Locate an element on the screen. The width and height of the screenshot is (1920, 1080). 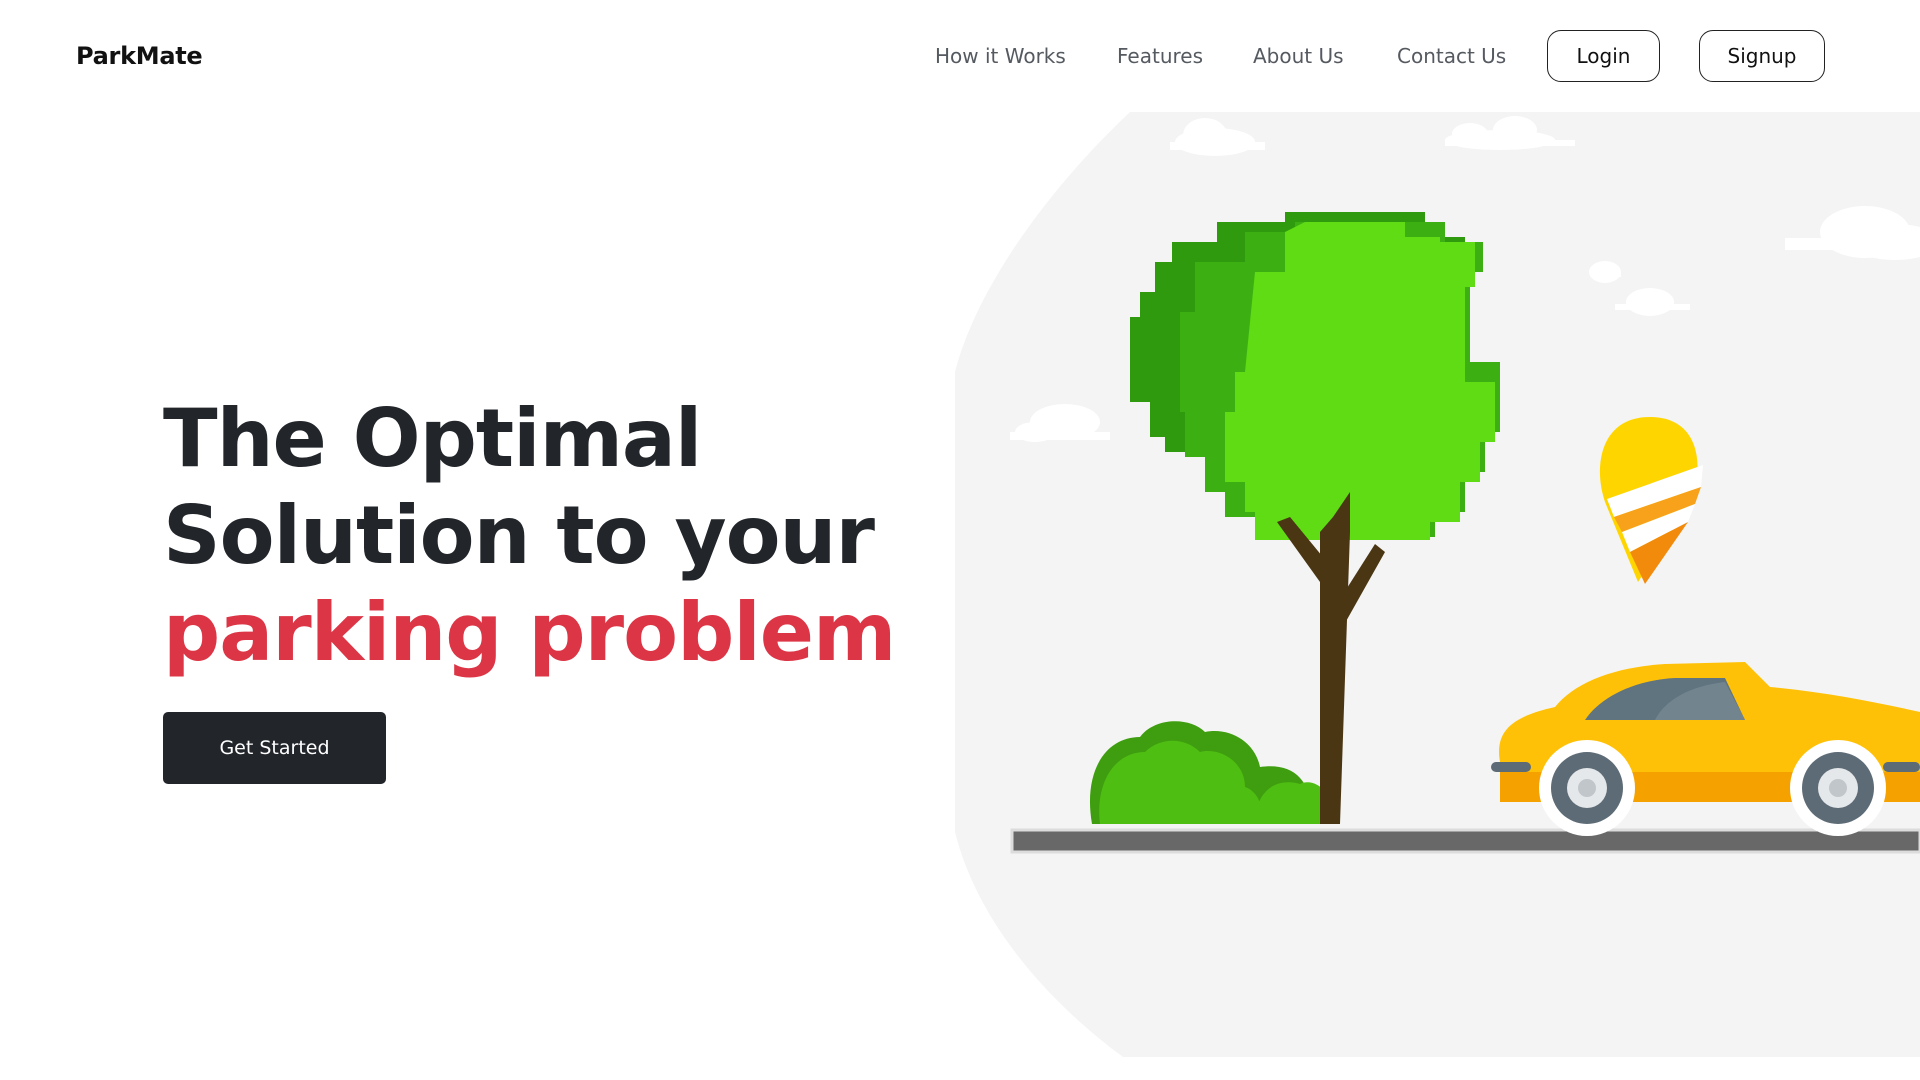
nav-link-about-us: About Us is located at coordinates (1298, 56).